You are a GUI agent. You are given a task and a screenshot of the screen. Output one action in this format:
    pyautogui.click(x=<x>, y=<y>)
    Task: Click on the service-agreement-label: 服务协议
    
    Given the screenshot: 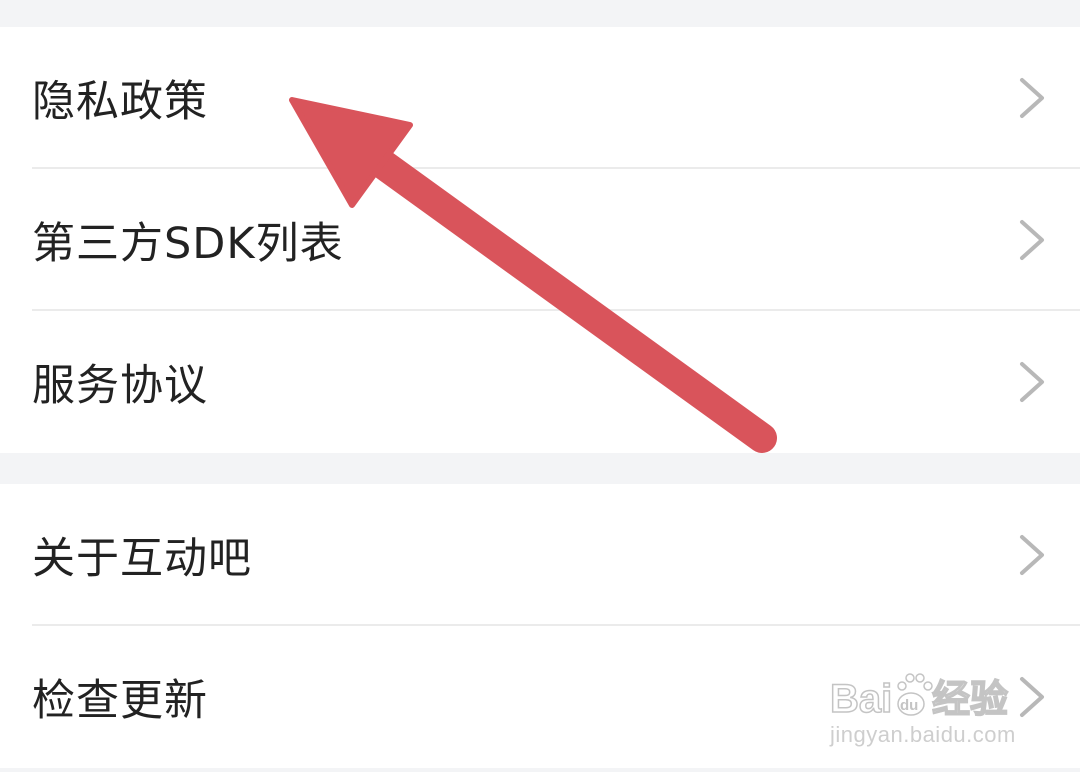 What is the action you would take?
    pyautogui.click(x=120, y=386)
    